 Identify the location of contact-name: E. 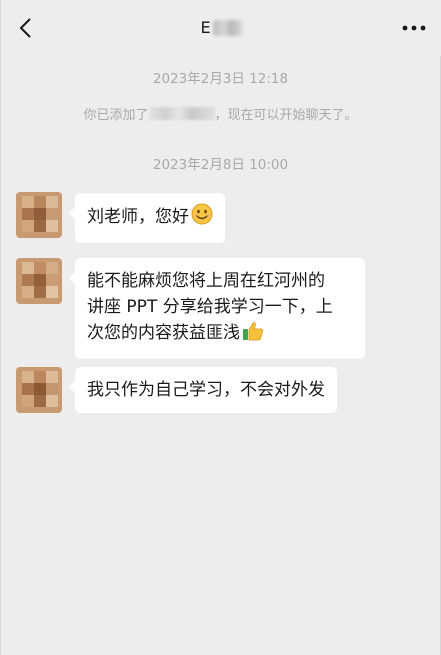
(205, 27).